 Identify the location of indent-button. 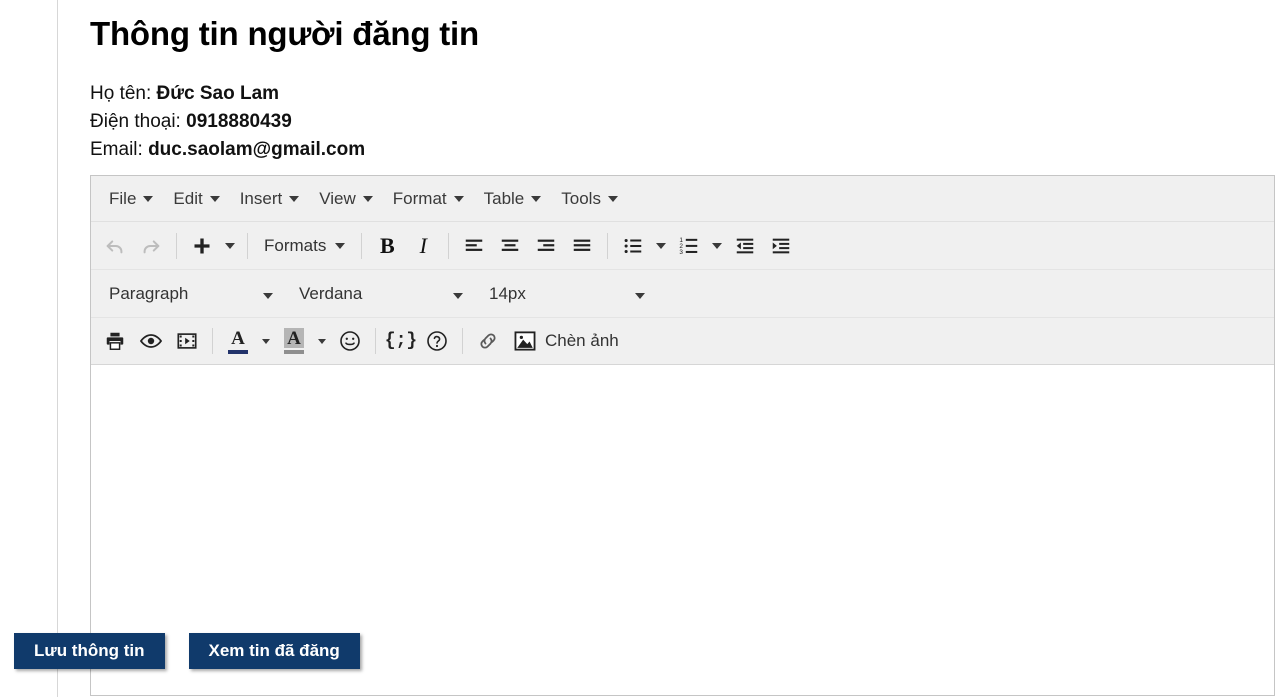
(781, 246).